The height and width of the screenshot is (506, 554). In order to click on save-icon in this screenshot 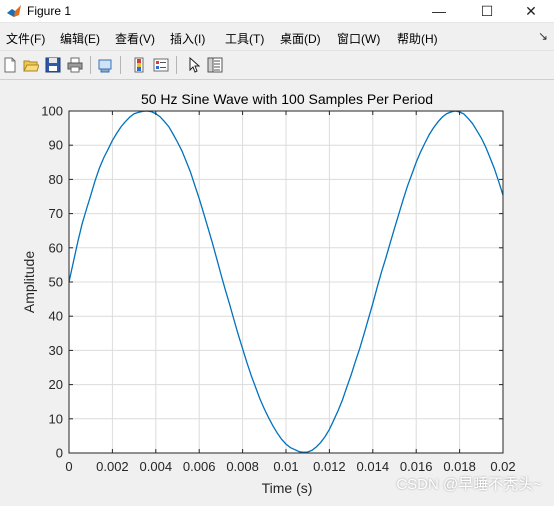, I will do `click(53, 65)`.